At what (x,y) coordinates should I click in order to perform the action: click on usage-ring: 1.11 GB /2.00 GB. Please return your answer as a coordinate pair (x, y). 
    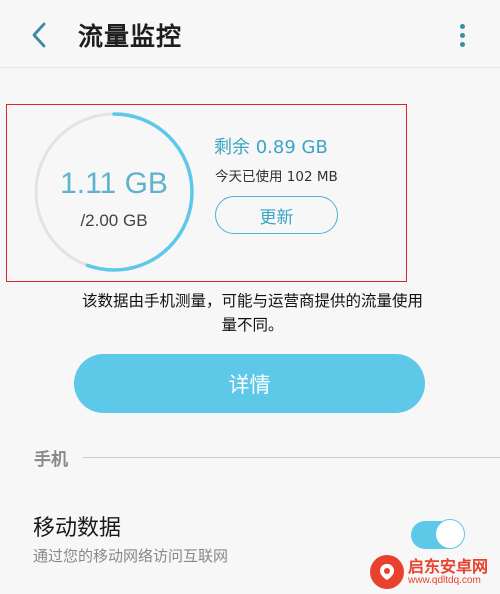
    Looking at the image, I should click on (114, 192).